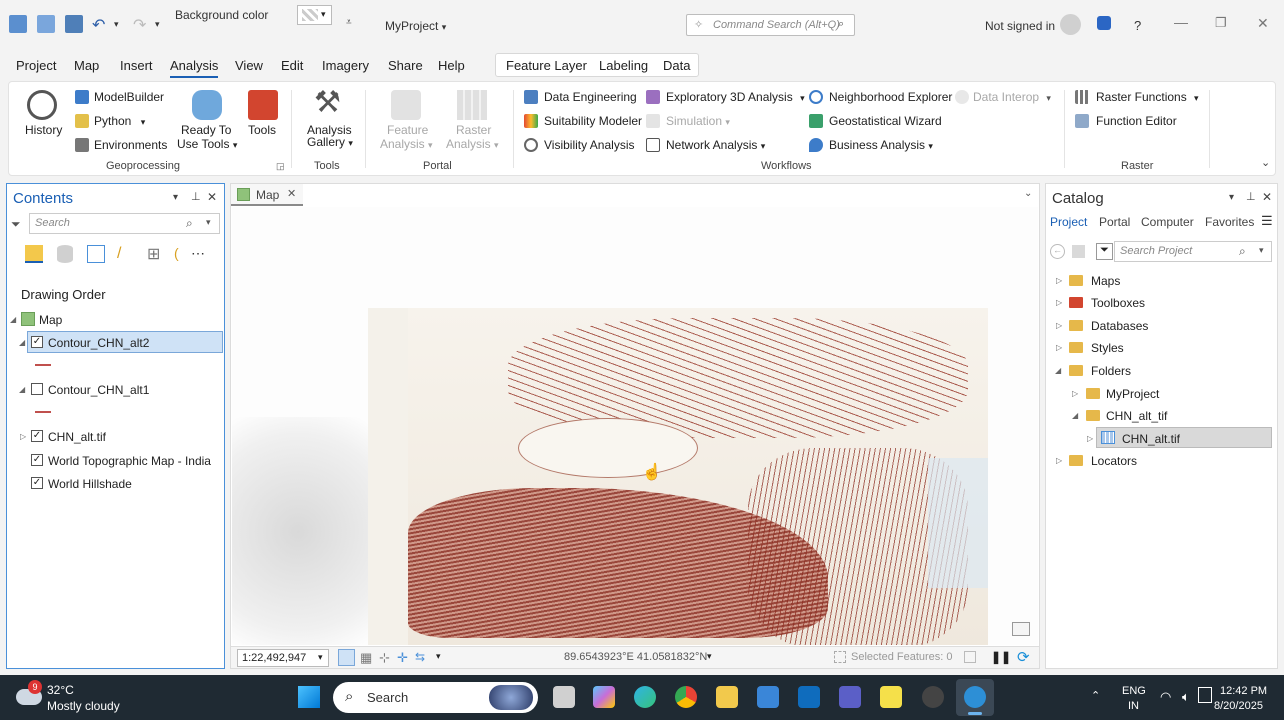 Image resolution: width=1284 pixels, height=720 pixels. I want to click on layer-world-topographic: World Topographic Map - India, so click(129, 461).